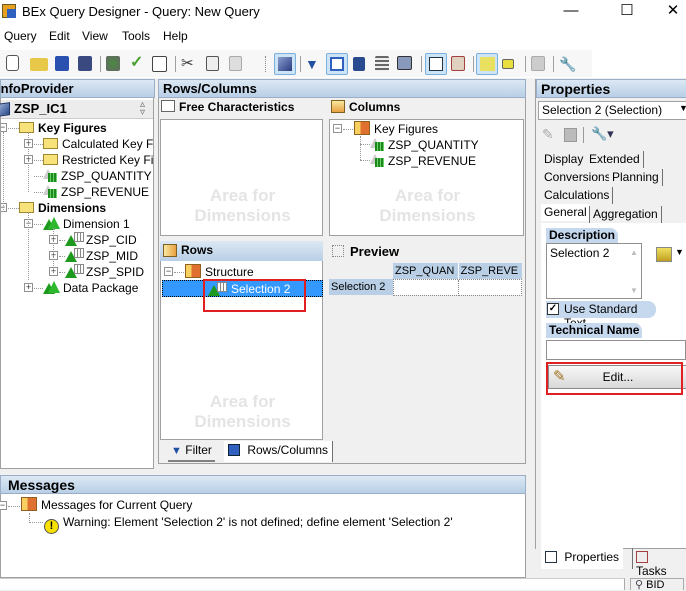 The height and width of the screenshot is (591, 686). Describe the element at coordinates (508, 64) in the screenshot. I see `where-used-icon` at that location.